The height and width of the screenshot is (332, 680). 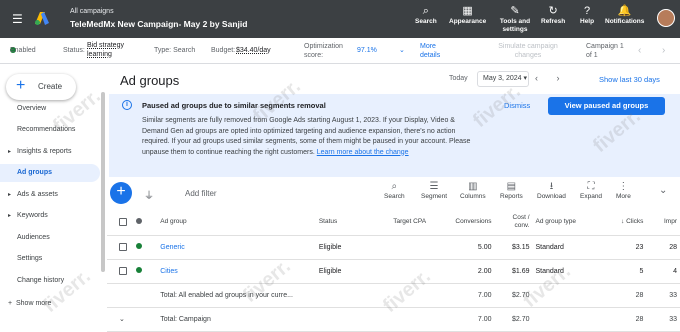 I want to click on learn-more-link: Learn more about the change, so click(x=363, y=152).